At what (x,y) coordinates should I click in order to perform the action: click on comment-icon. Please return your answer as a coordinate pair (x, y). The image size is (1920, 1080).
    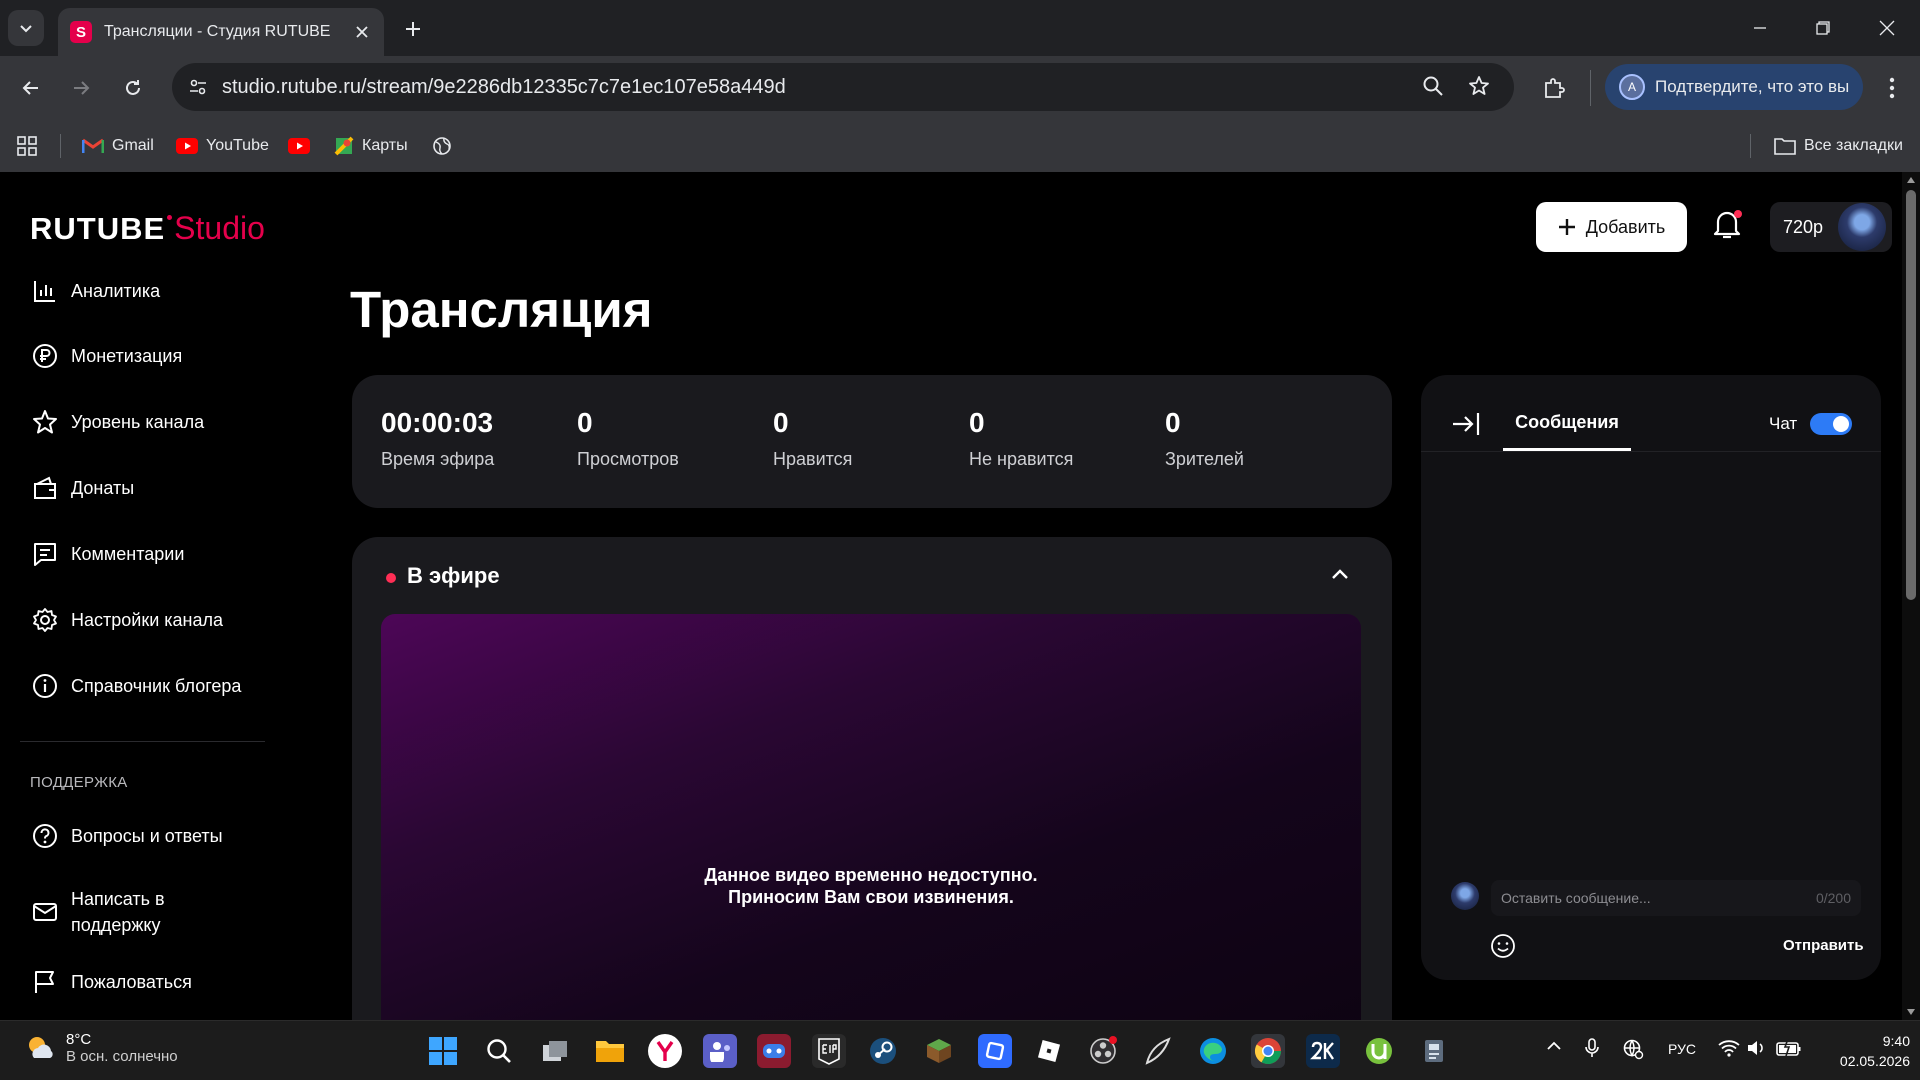
    Looking at the image, I should click on (45, 554).